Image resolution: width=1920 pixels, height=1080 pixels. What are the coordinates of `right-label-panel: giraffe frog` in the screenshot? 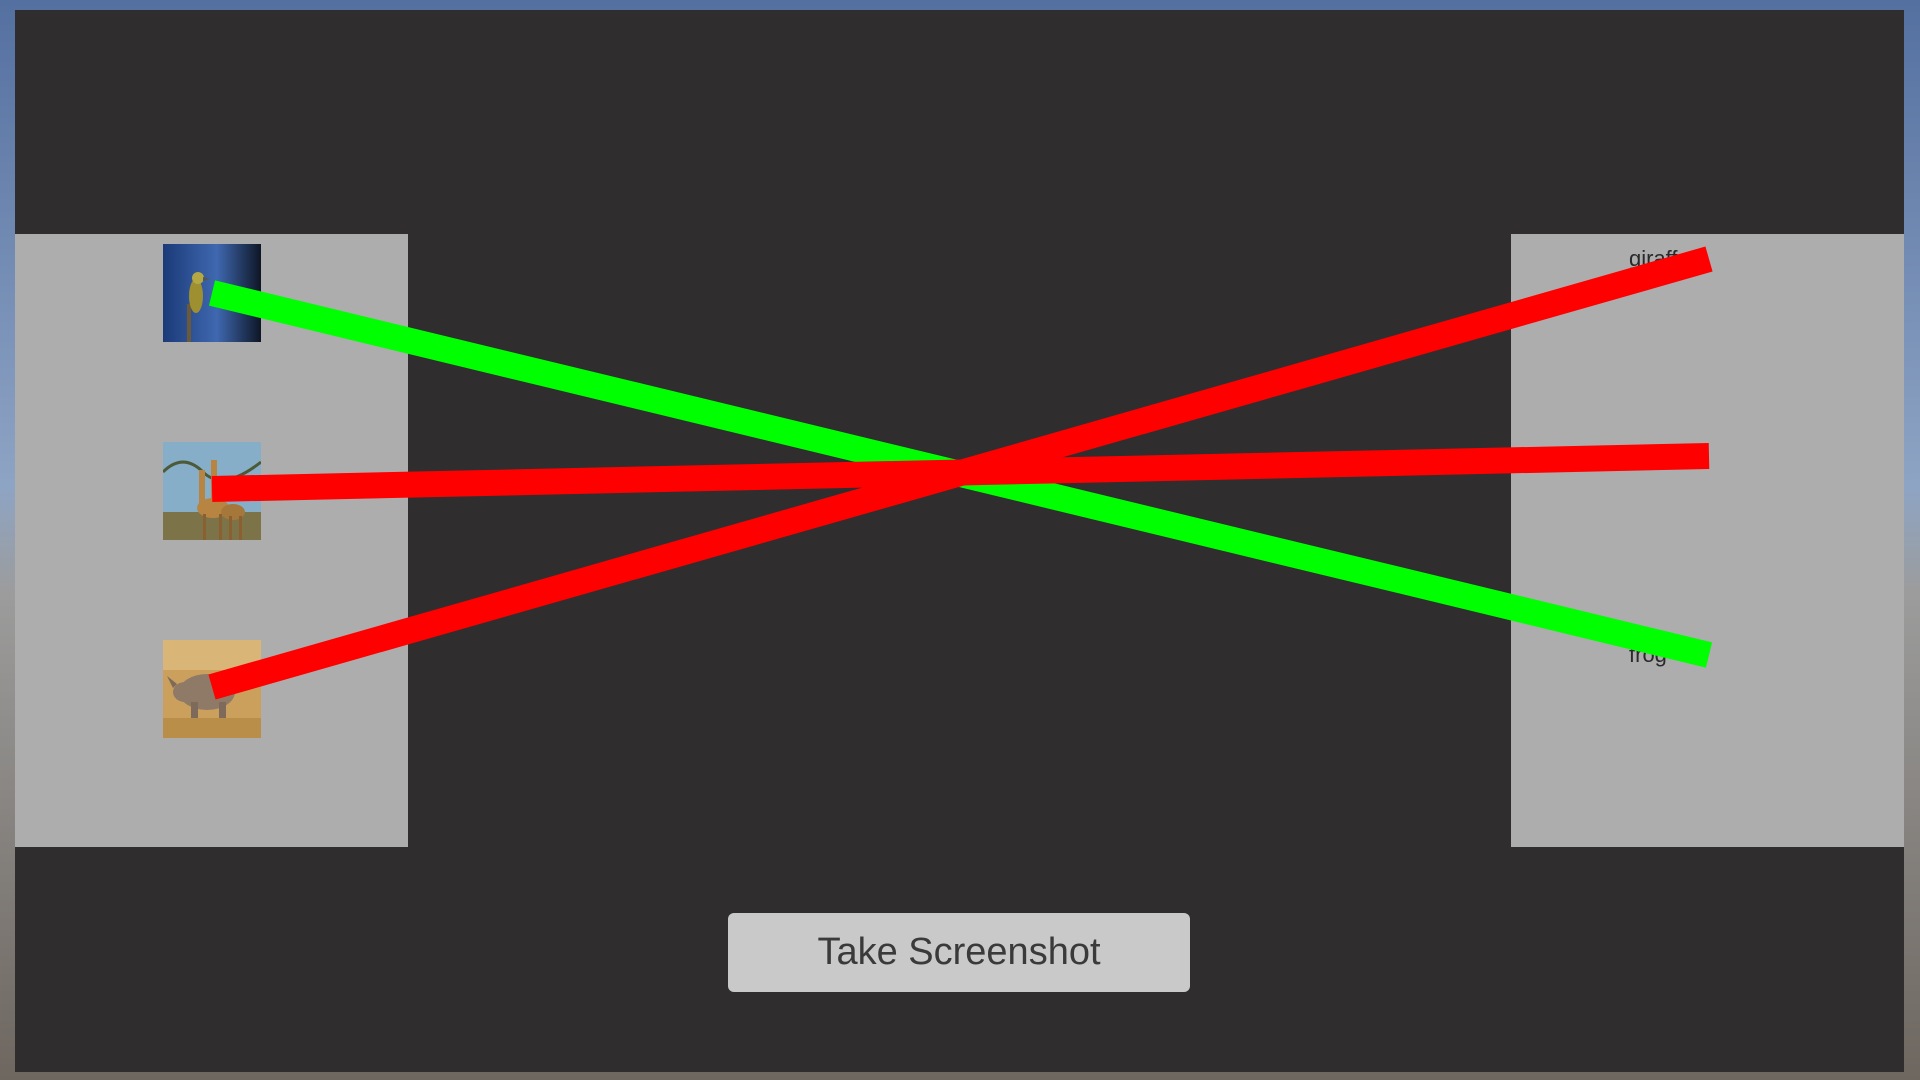 It's located at (1707, 540).